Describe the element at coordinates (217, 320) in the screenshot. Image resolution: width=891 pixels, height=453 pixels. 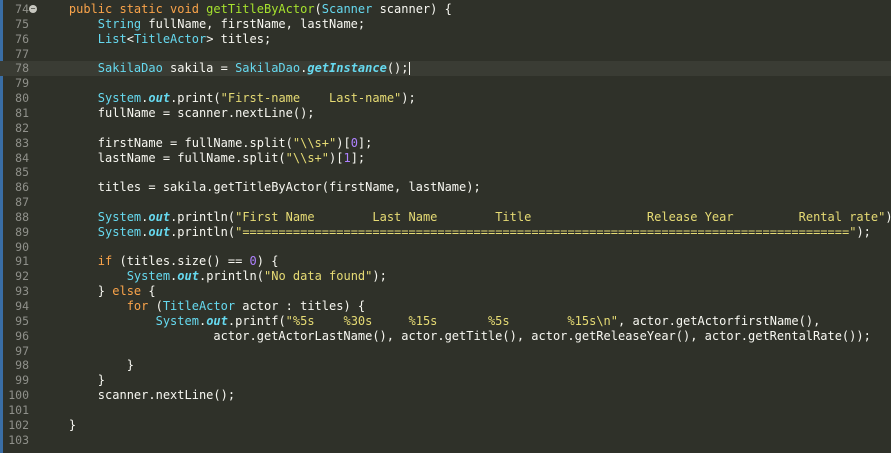
I see `code-token: out` at that location.